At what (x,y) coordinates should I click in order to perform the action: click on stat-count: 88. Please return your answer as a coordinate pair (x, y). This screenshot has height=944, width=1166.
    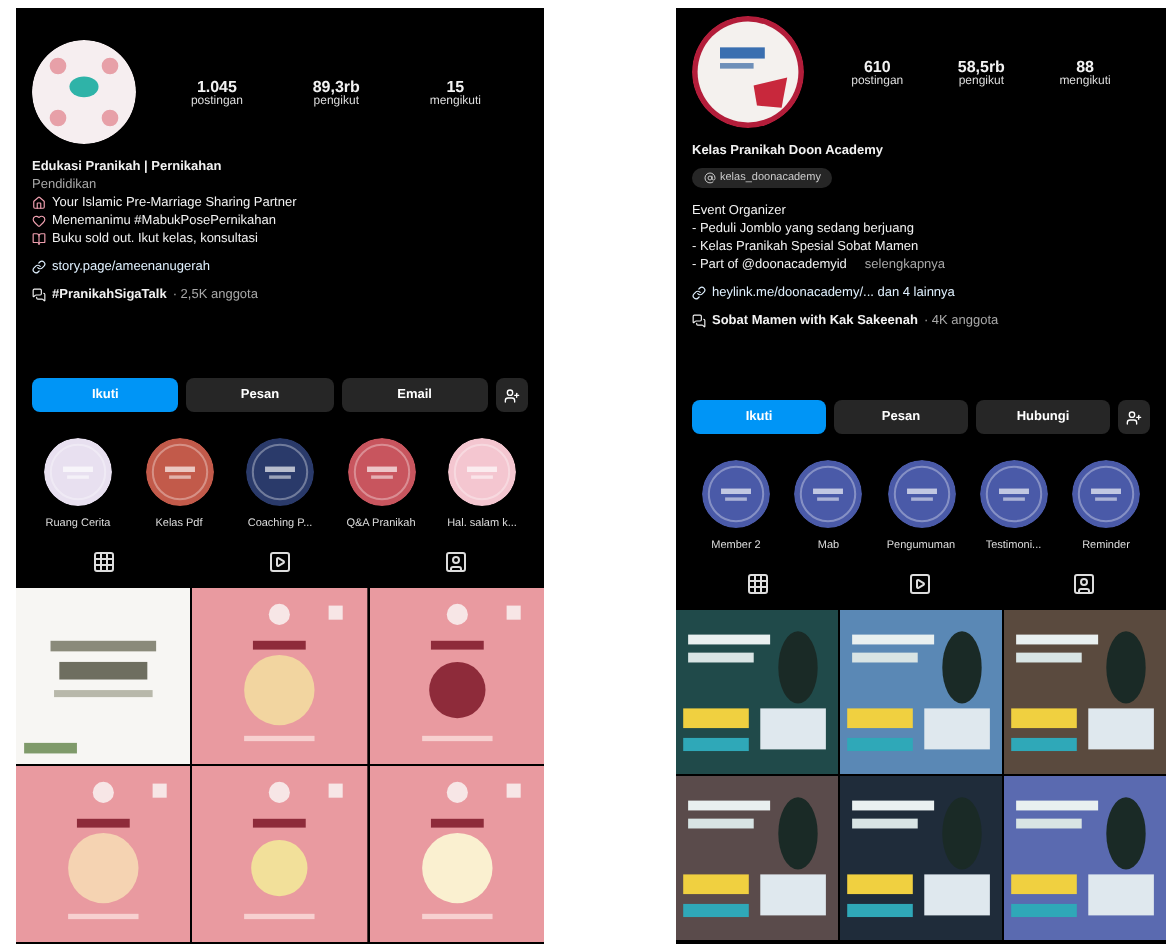
    Looking at the image, I should click on (1085, 66).